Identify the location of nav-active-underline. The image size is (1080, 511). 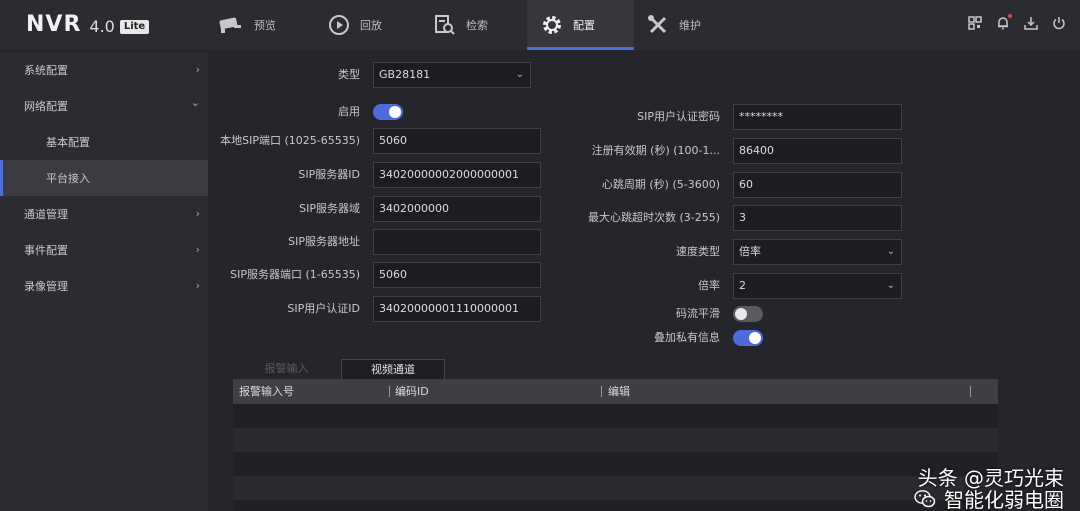
(580, 48).